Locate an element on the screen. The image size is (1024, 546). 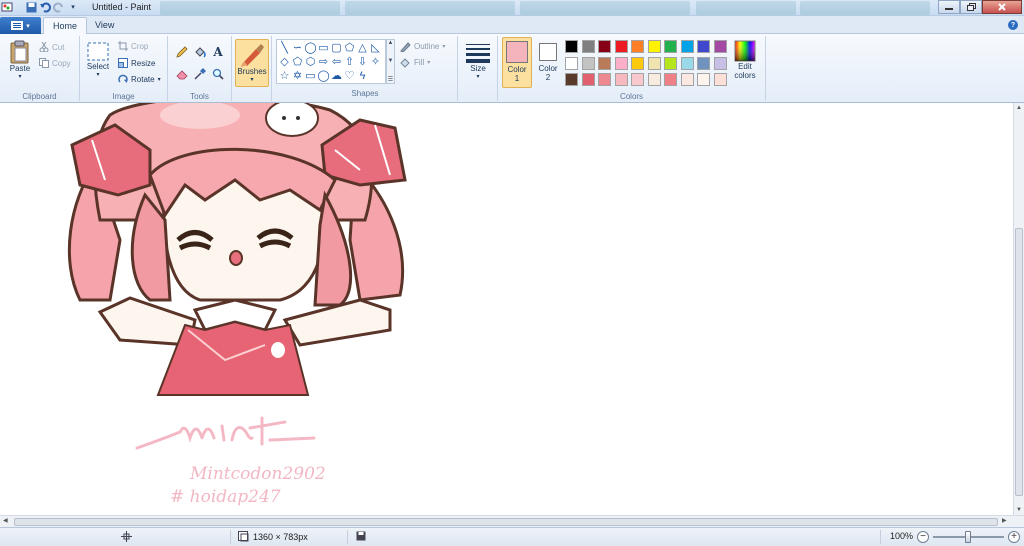
right-triangle-shape-icon: ◺ is located at coordinates (375, 48).